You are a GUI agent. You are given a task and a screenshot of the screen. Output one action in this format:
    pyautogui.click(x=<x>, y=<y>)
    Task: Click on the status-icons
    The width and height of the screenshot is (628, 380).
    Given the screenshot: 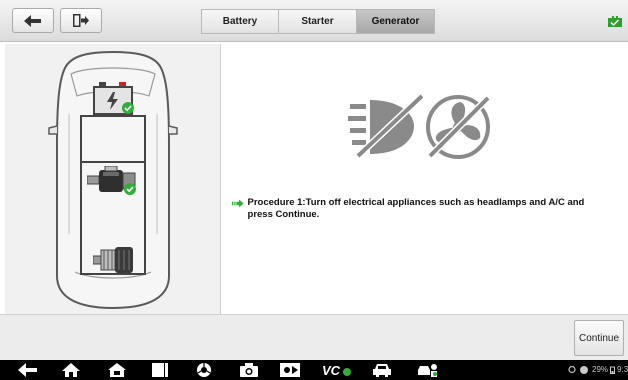 What is the action you would take?
    pyautogui.click(x=423, y=129)
    